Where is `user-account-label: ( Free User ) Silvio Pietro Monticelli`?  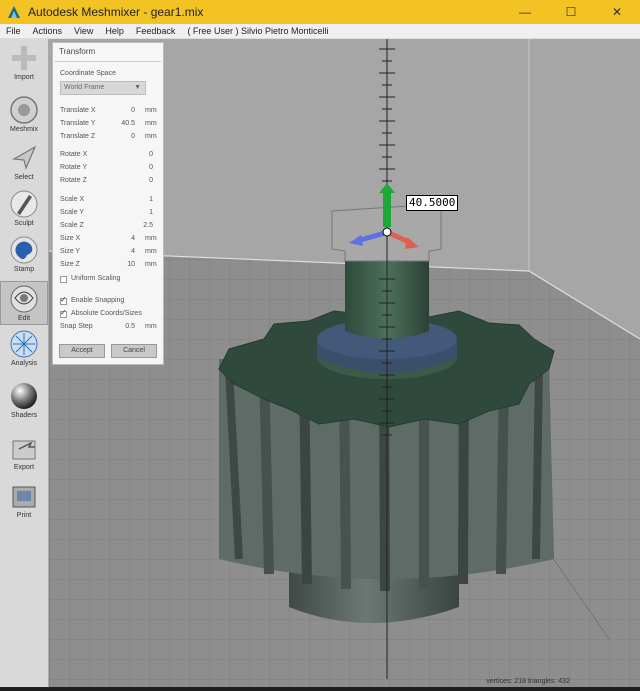 user-account-label: ( Free User ) Silvio Pietro Monticelli is located at coordinates (257, 31).